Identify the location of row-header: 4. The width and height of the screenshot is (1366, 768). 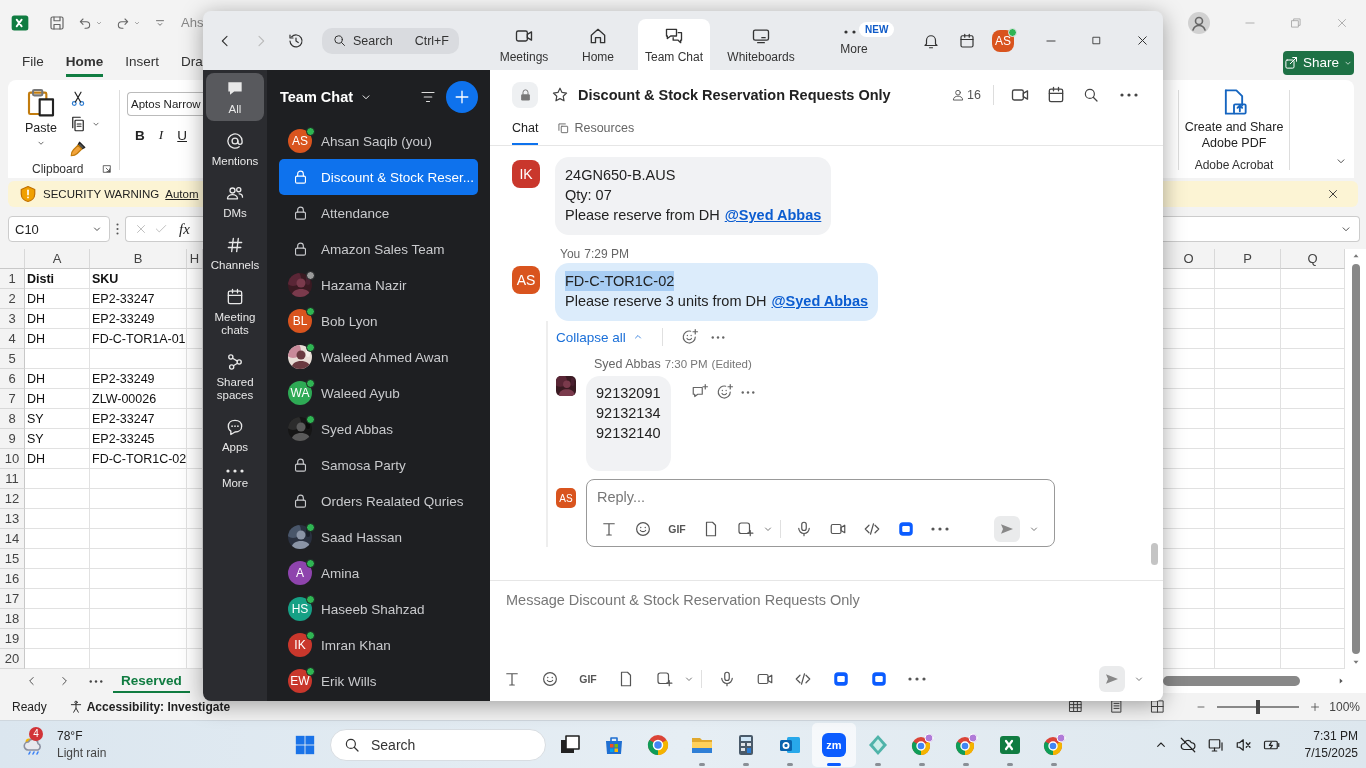
(12, 339).